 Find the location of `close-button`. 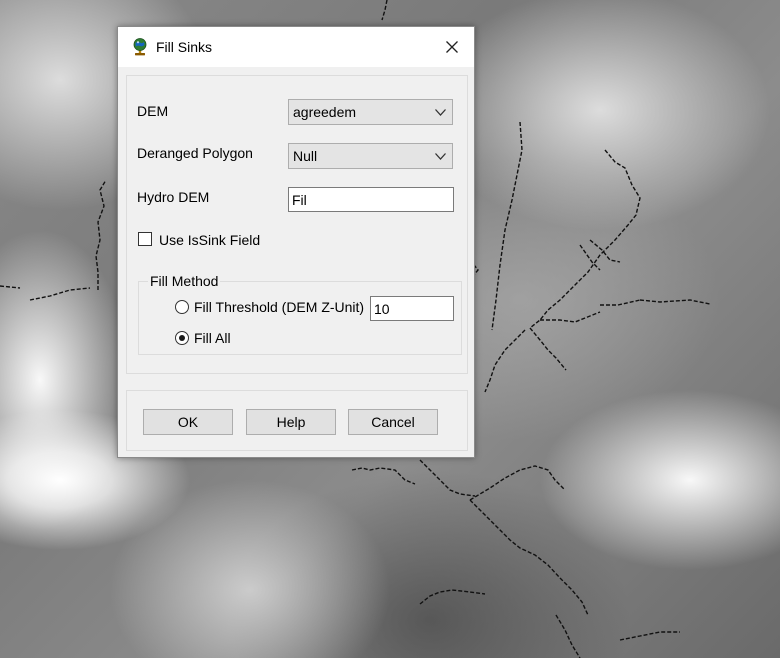

close-button is located at coordinates (452, 47).